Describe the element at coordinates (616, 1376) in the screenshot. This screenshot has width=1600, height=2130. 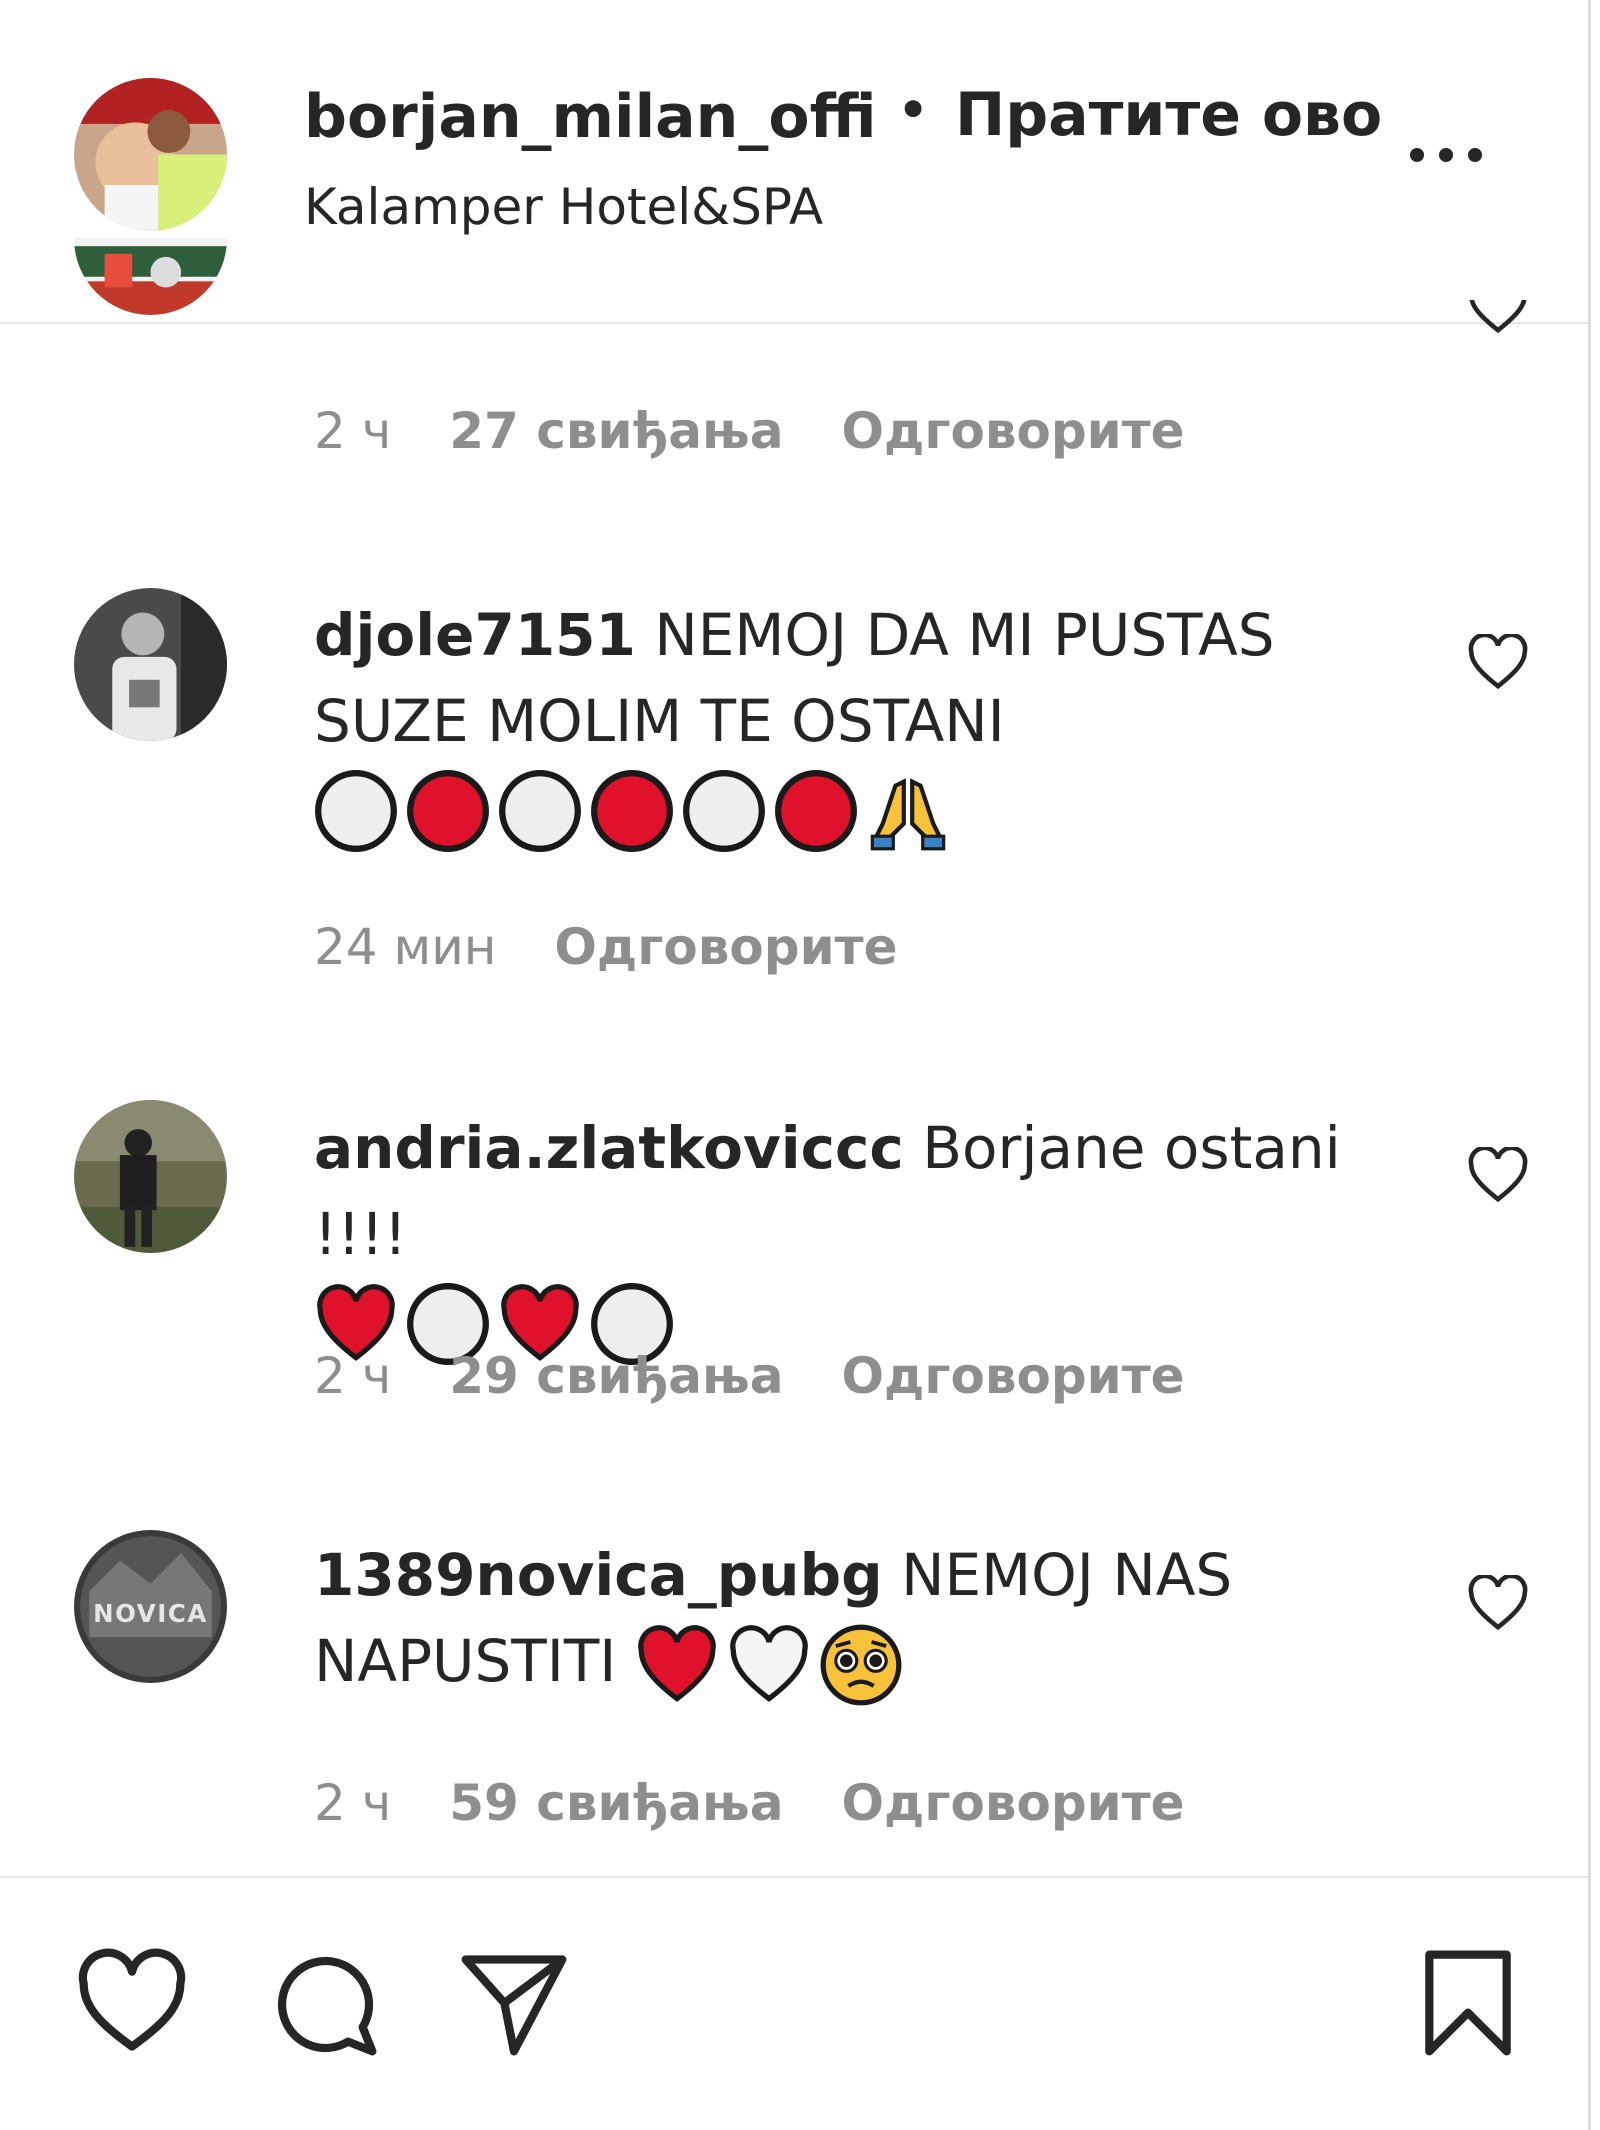
I see `comment-likes: 29 свиђања` at that location.